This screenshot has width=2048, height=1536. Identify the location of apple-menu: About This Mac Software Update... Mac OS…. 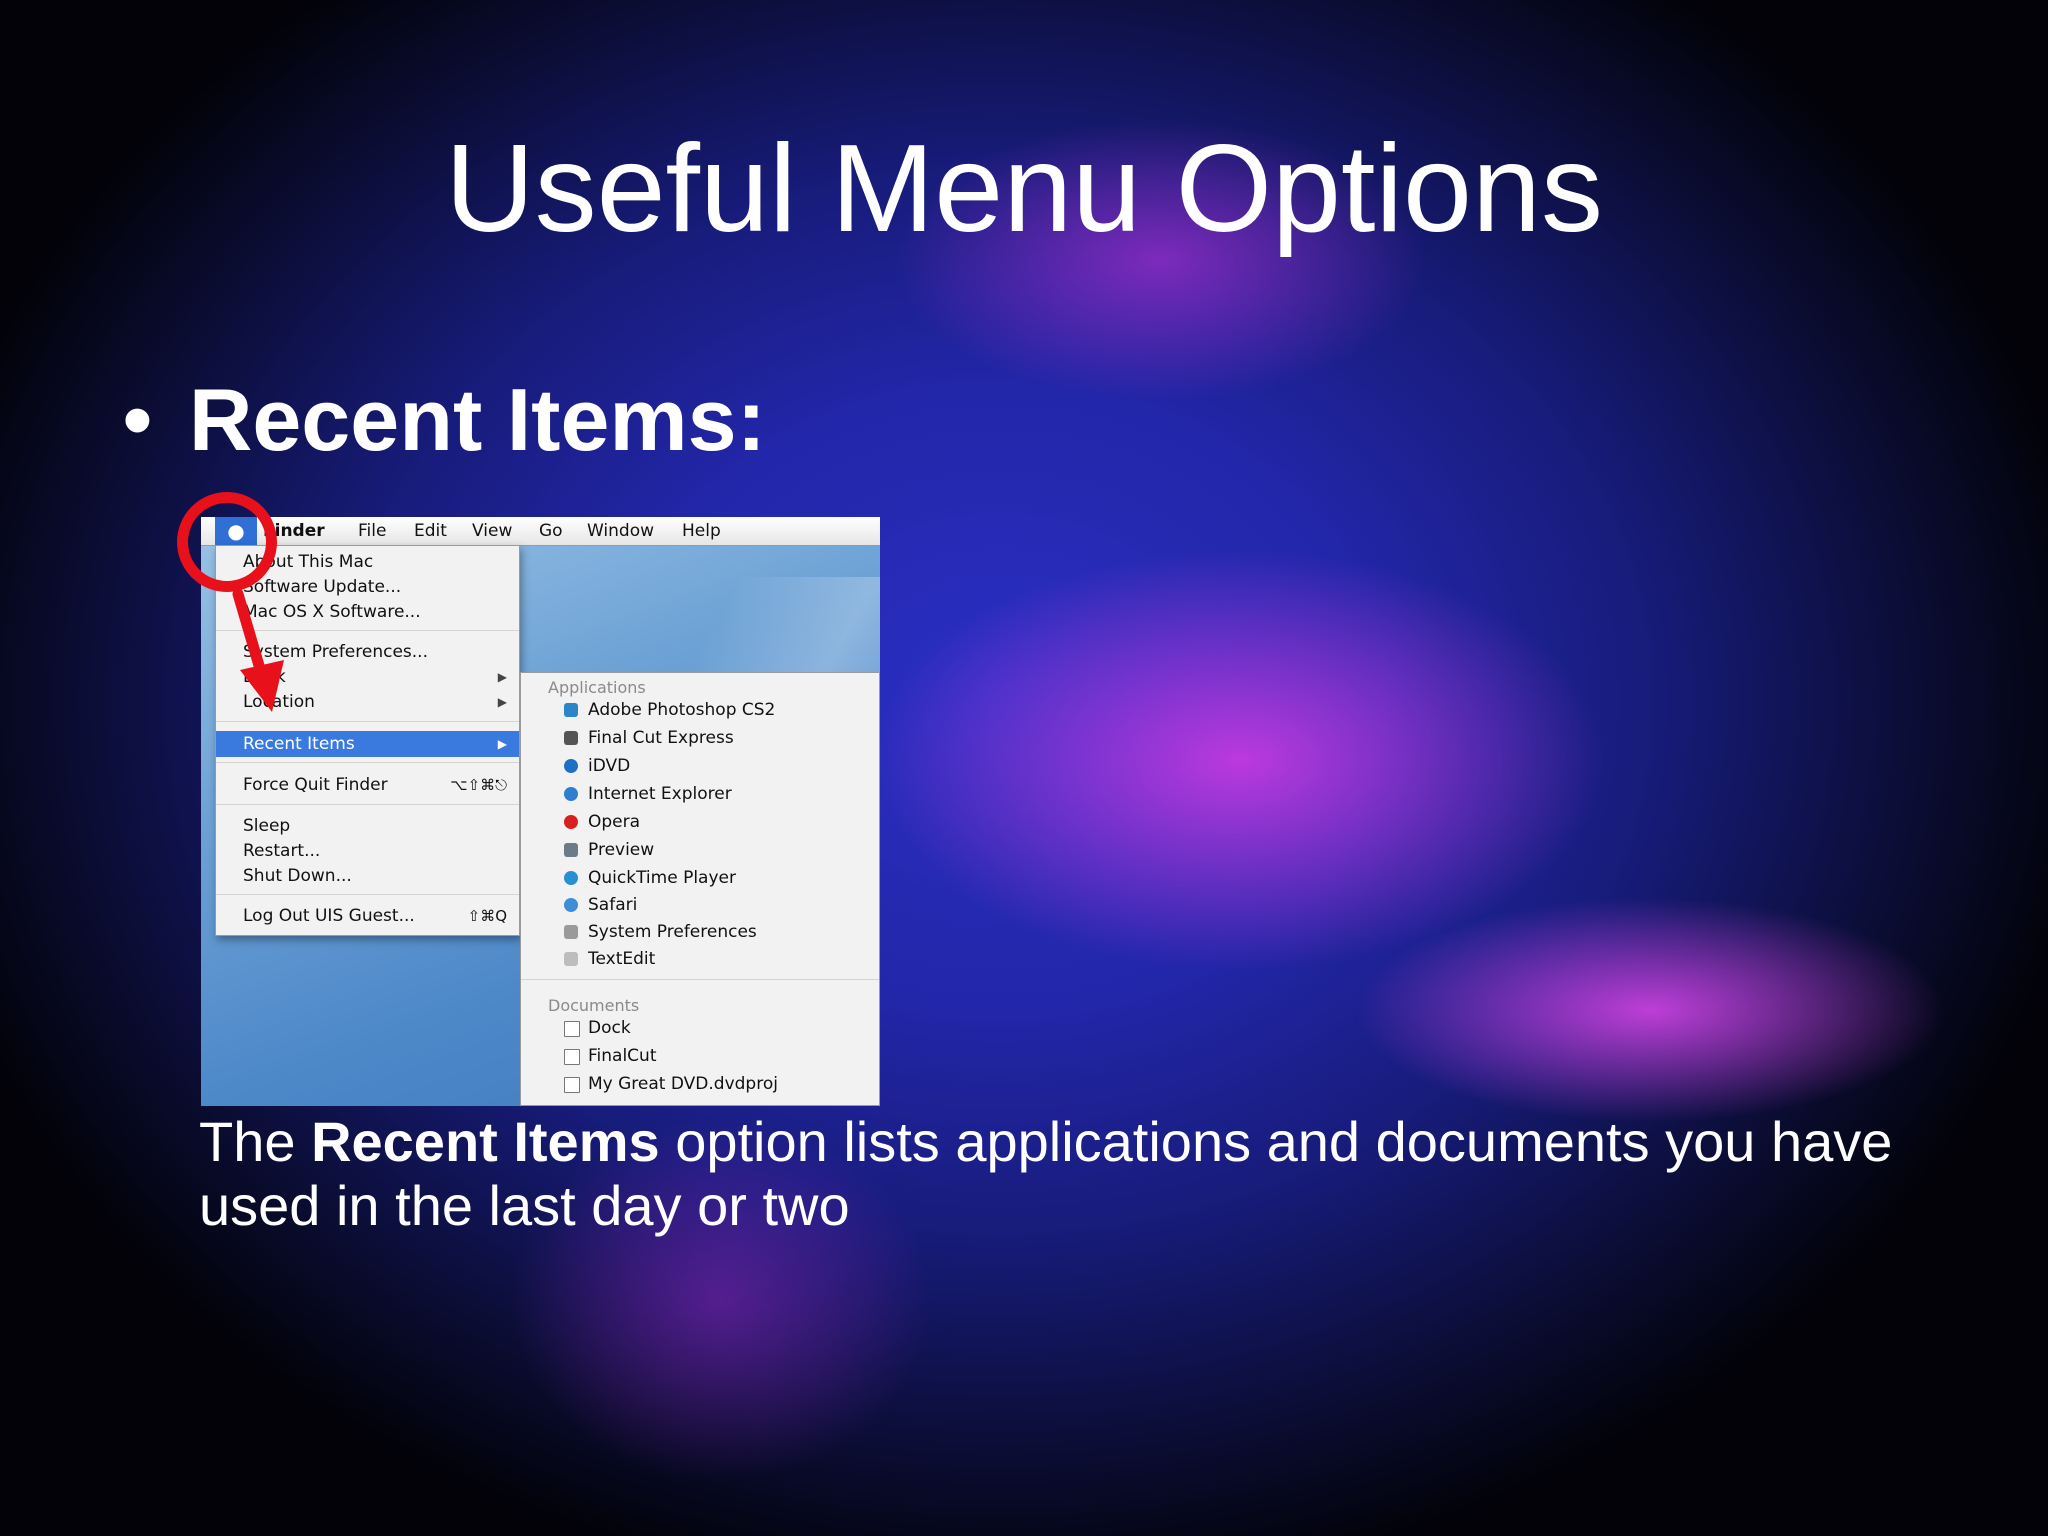
(367, 740).